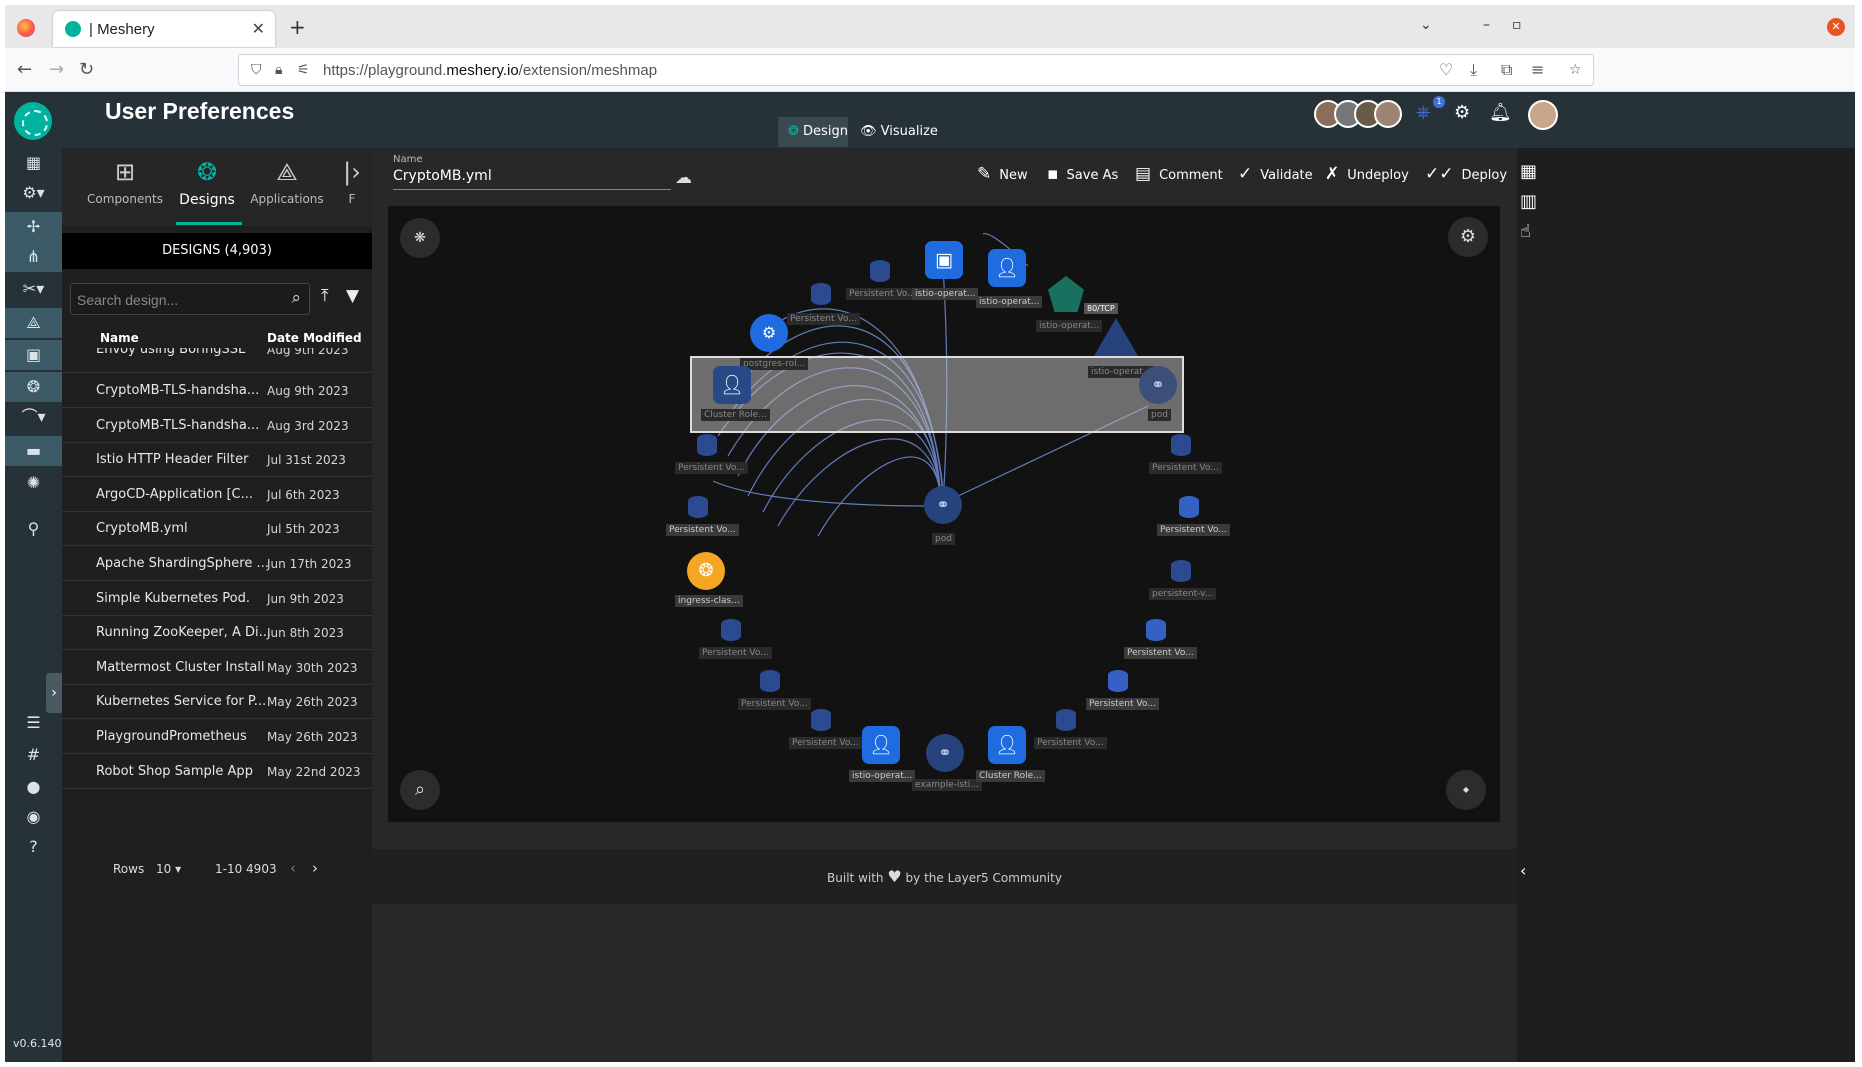  Describe the element at coordinates (706, 571) in the screenshot. I see `ingress-class-node: ❂` at that location.